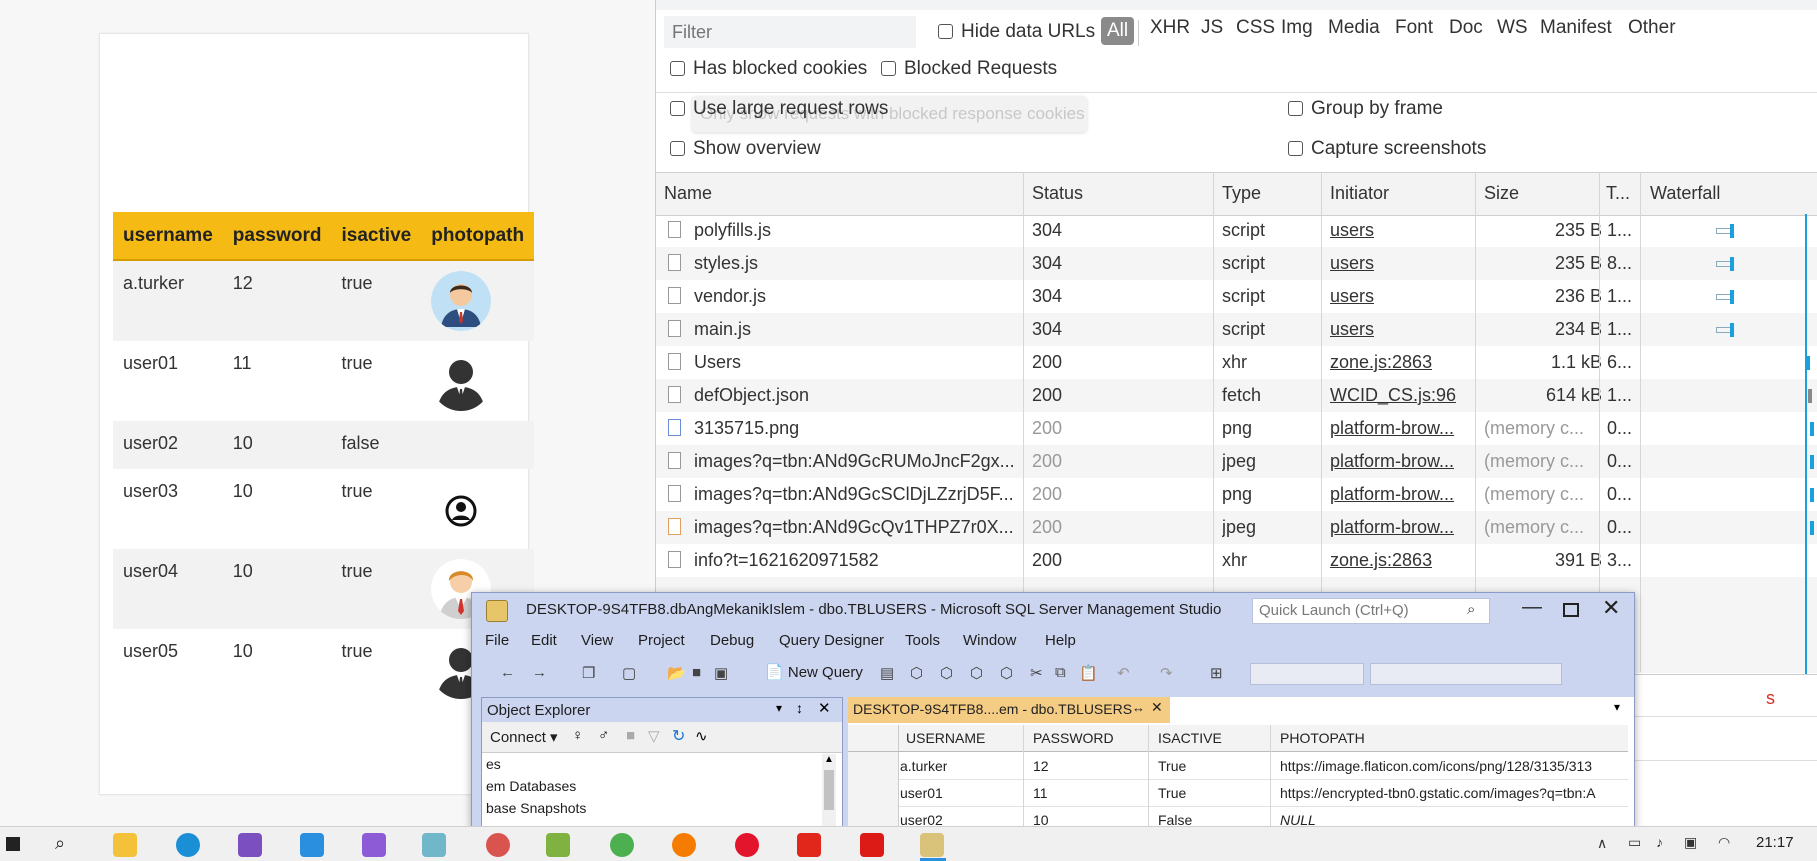 This screenshot has width=1817, height=861. What do you see at coordinates (603, 735) in the screenshot?
I see `disconnect-icon: ♂` at bounding box center [603, 735].